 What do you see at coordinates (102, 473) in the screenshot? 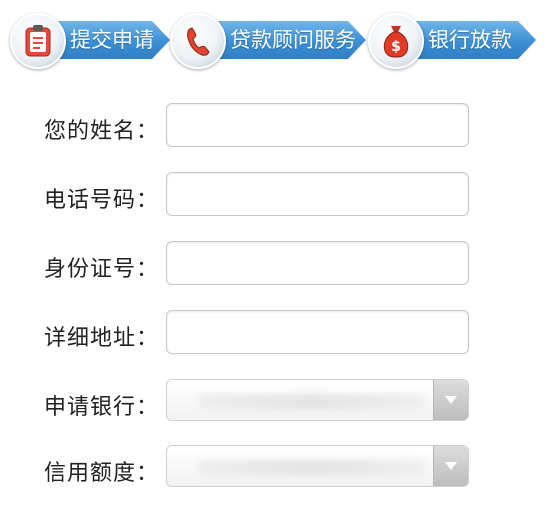
I see `credit-limit-label: 信用额度：` at bounding box center [102, 473].